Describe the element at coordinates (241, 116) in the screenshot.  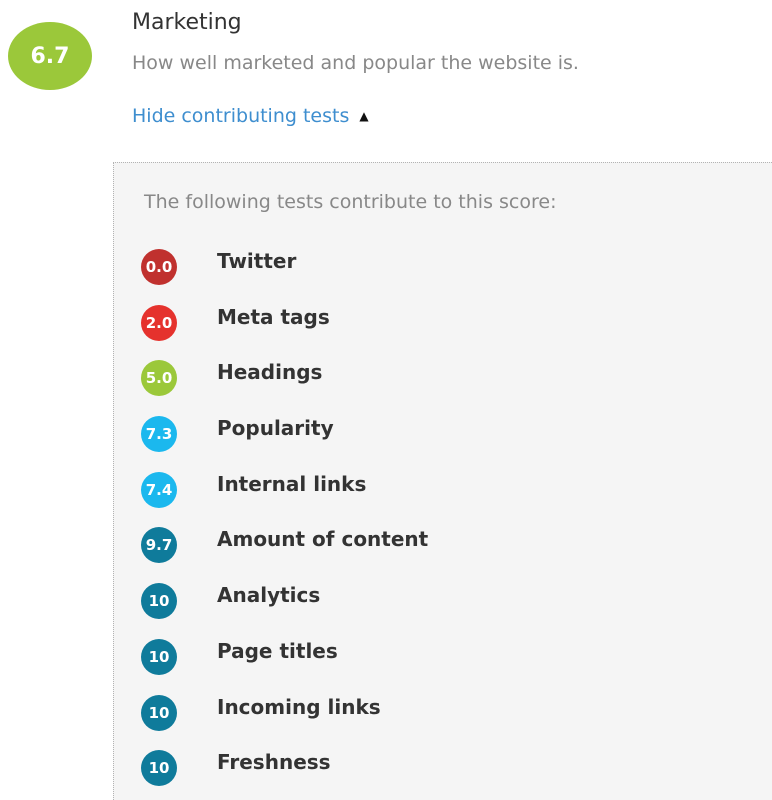
I see `toggle-label: Hide contributing tests` at that location.